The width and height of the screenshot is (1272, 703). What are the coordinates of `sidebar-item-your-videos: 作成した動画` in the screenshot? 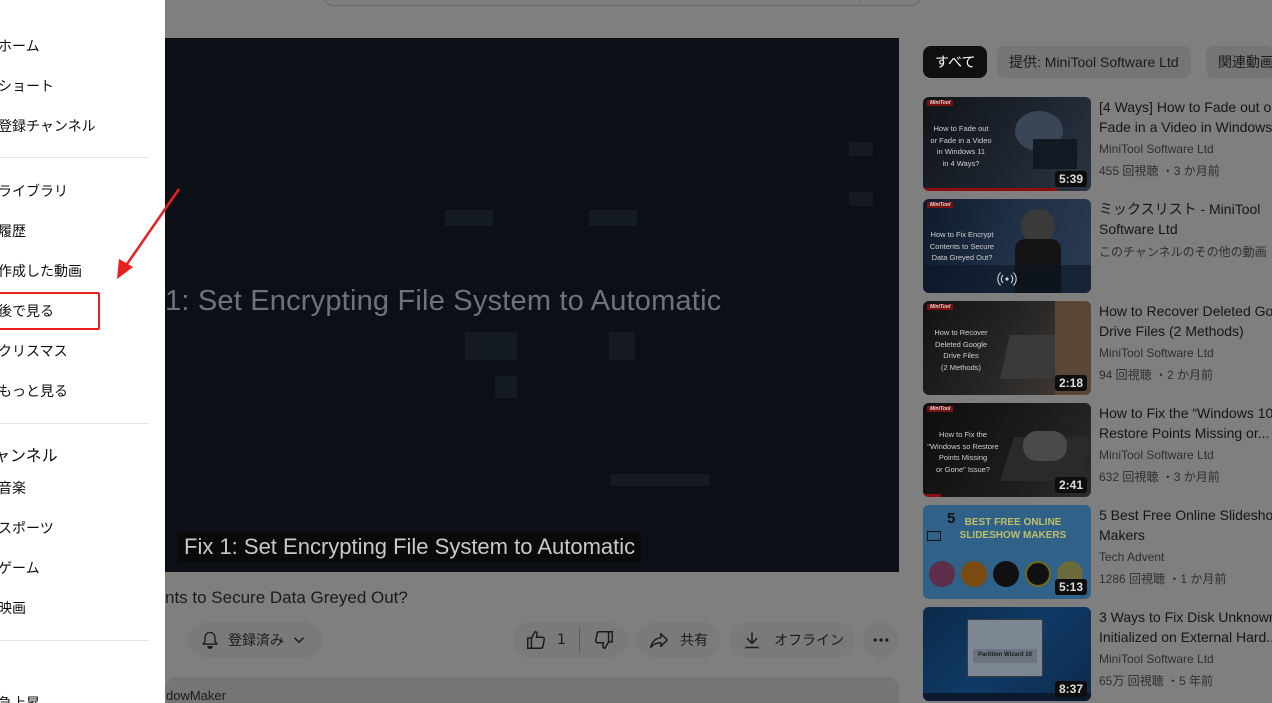 It's located at (41, 271).